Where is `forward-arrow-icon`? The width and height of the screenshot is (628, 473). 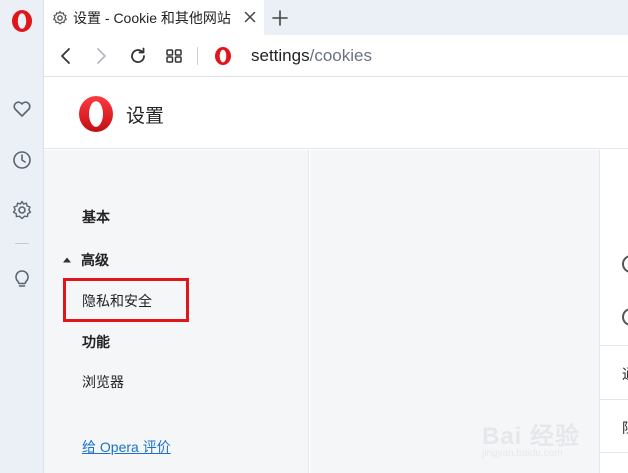
forward-arrow-icon is located at coordinates (101, 56).